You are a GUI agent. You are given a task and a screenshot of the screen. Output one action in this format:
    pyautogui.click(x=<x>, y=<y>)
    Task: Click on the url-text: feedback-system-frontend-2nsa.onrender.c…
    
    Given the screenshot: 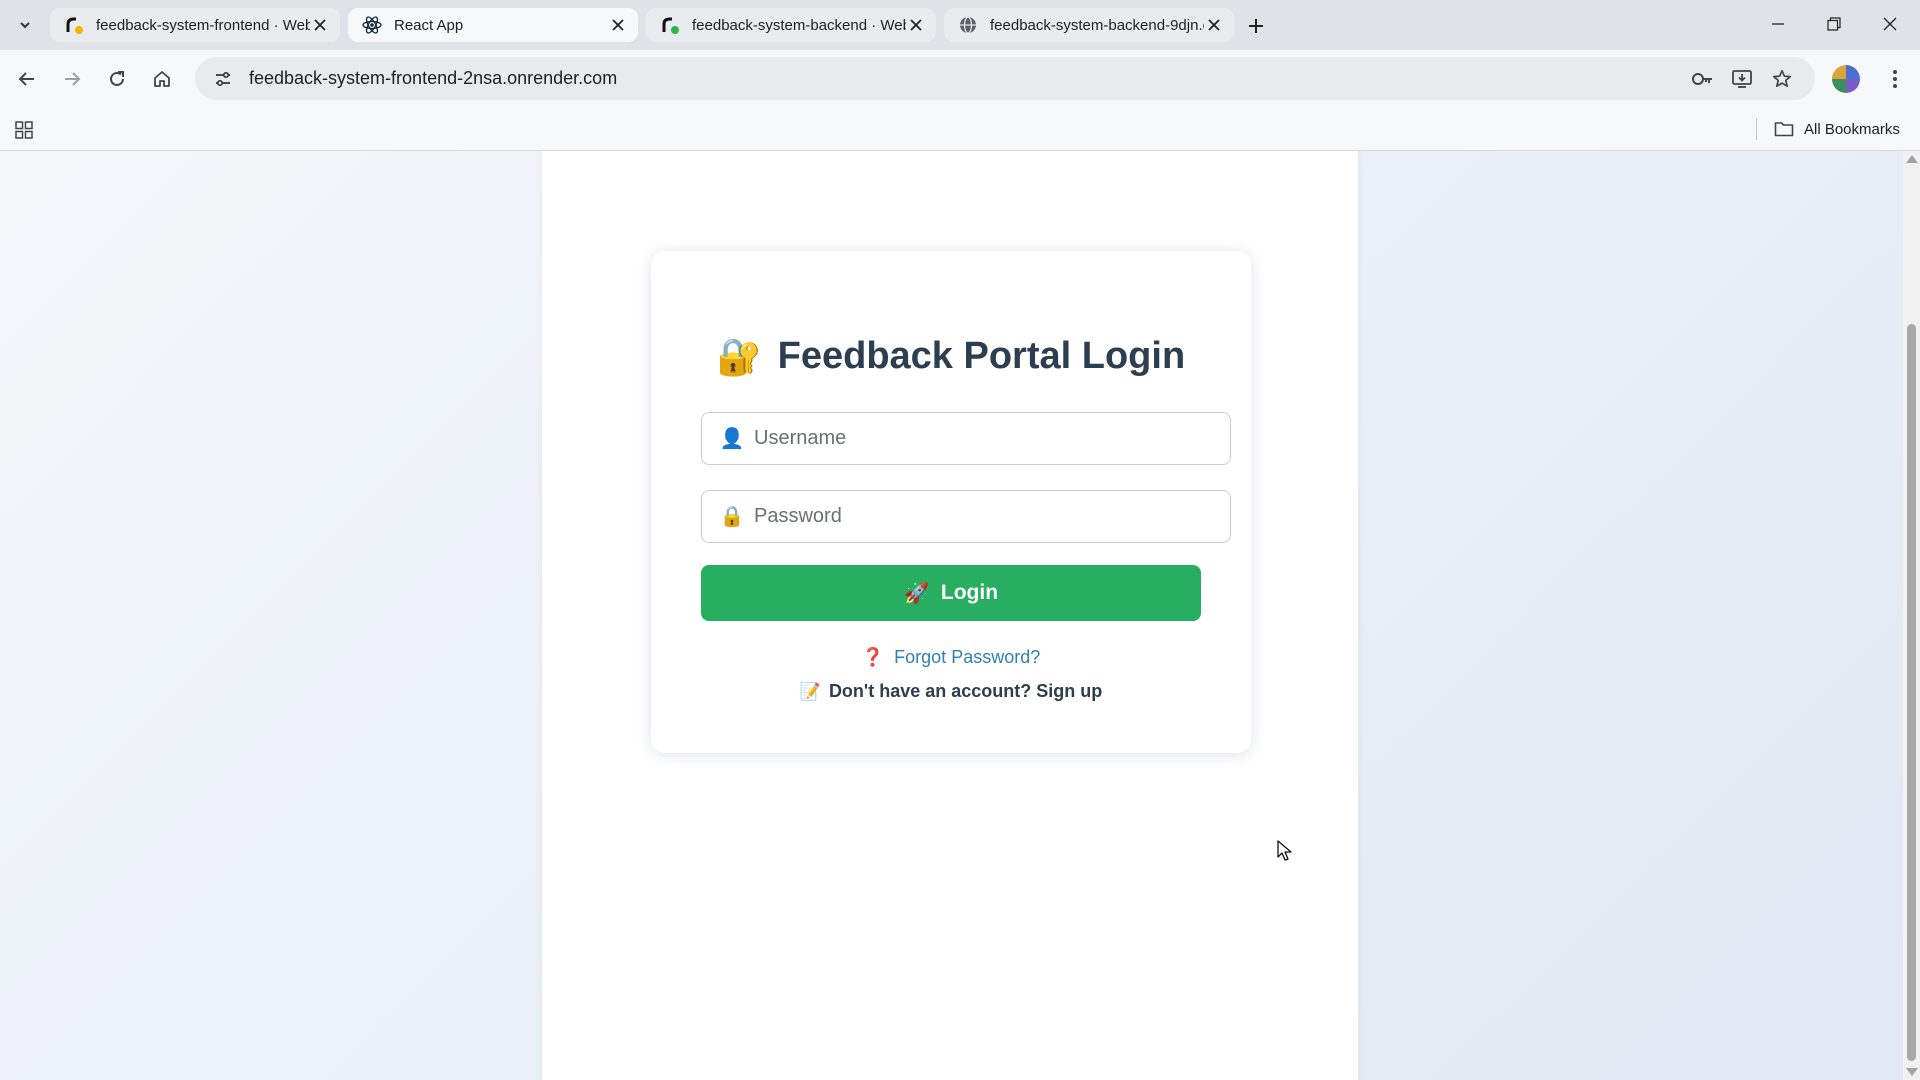 What is the action you would take?
    pyautogui.click(x=433, y=78)
    